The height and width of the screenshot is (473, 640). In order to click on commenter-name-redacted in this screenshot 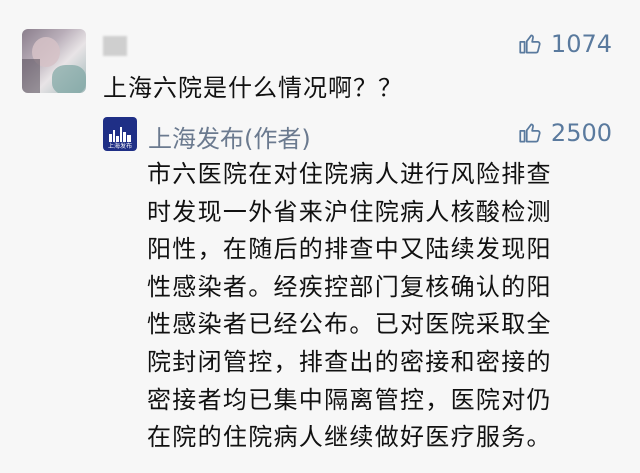, I will do `click(115, 46)`.